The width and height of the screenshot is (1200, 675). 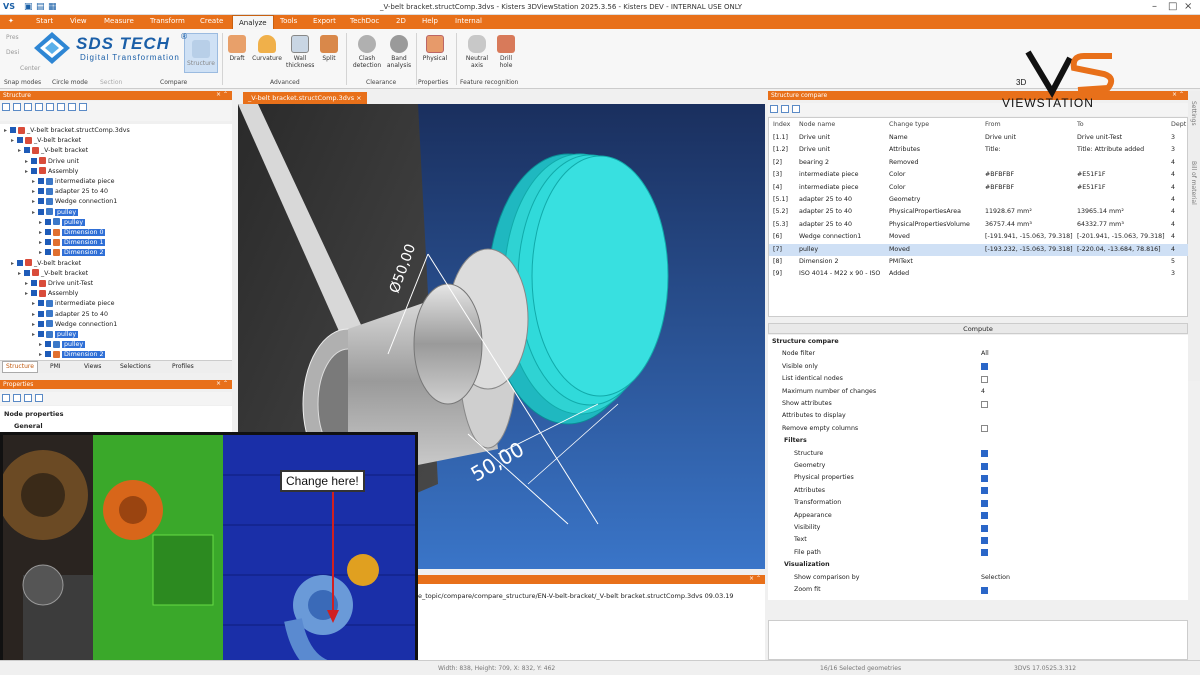 What do you see at coordinates (979, 200) in the screenshot?
I see `table-row: [5.1] adapter 25 to 40 Geometry 4` at bounding box center [979, 200].